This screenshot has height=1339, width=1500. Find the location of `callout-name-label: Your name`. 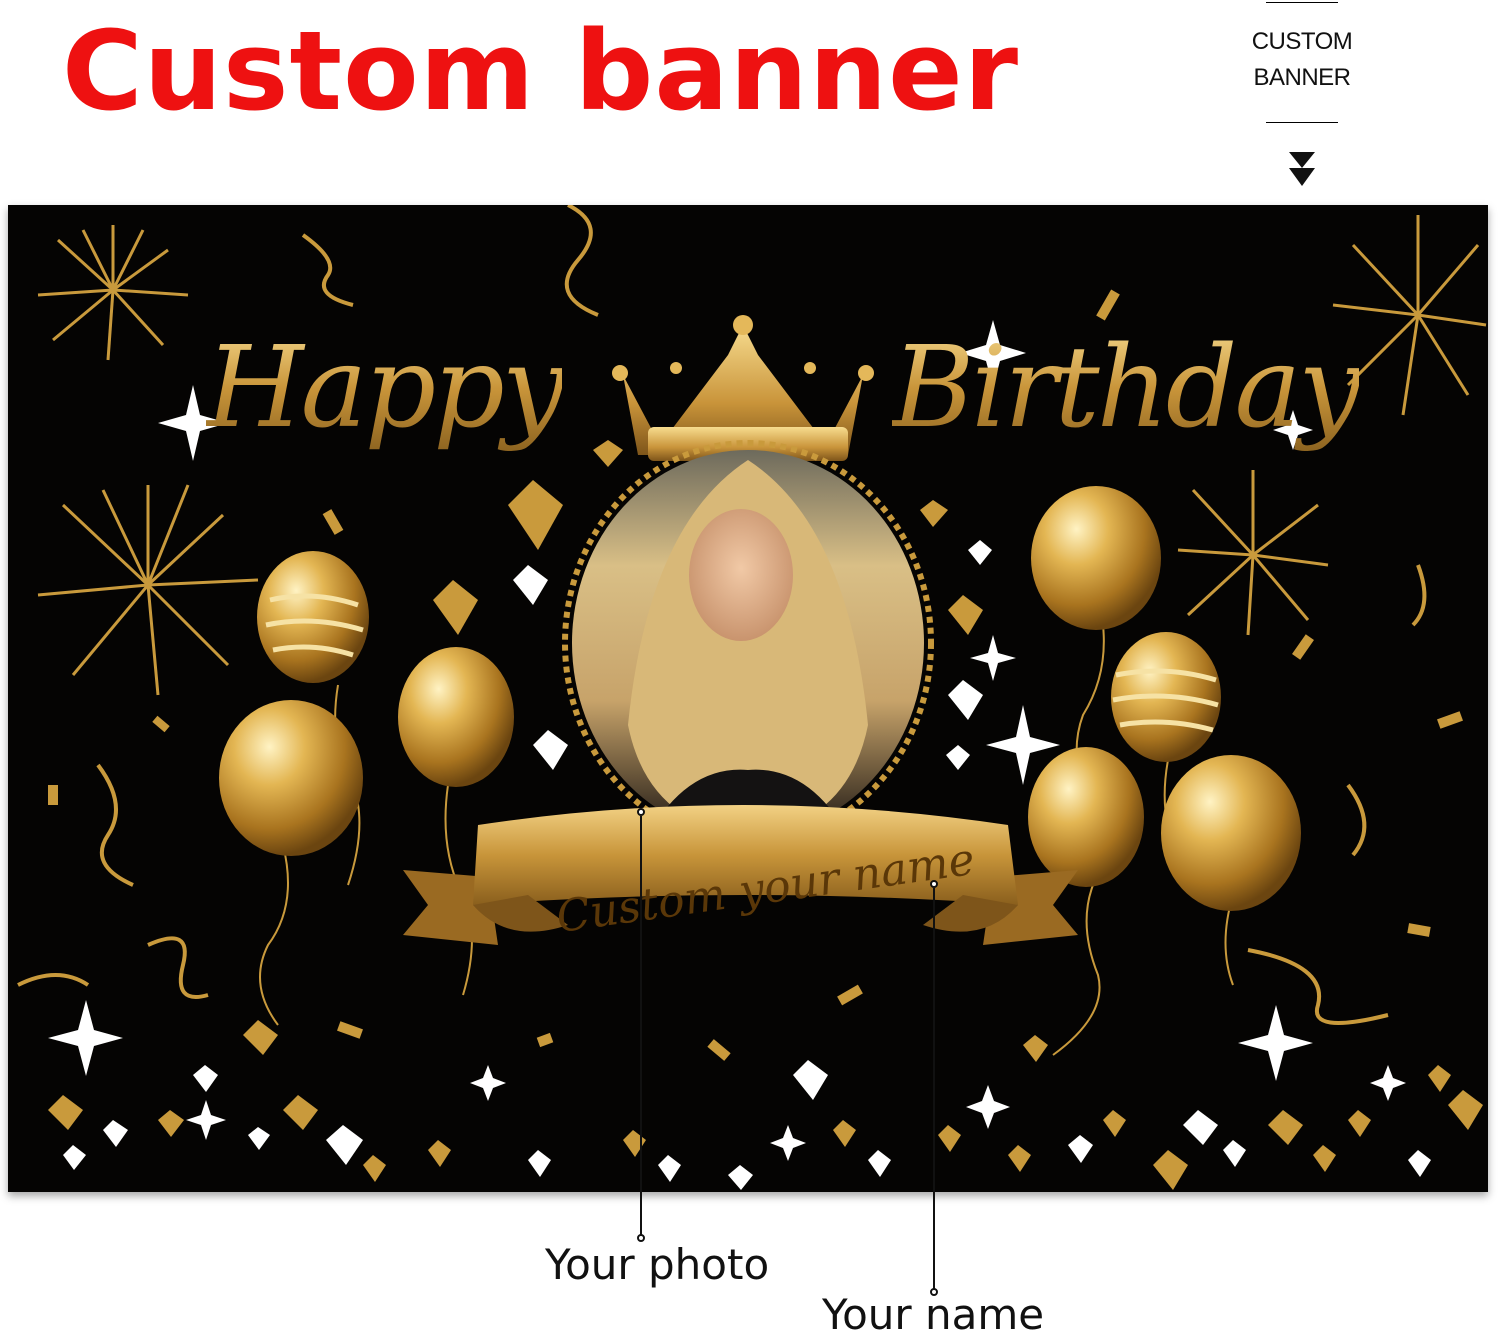

callout-name-label: Your name is located at coordinates (933, 1314).